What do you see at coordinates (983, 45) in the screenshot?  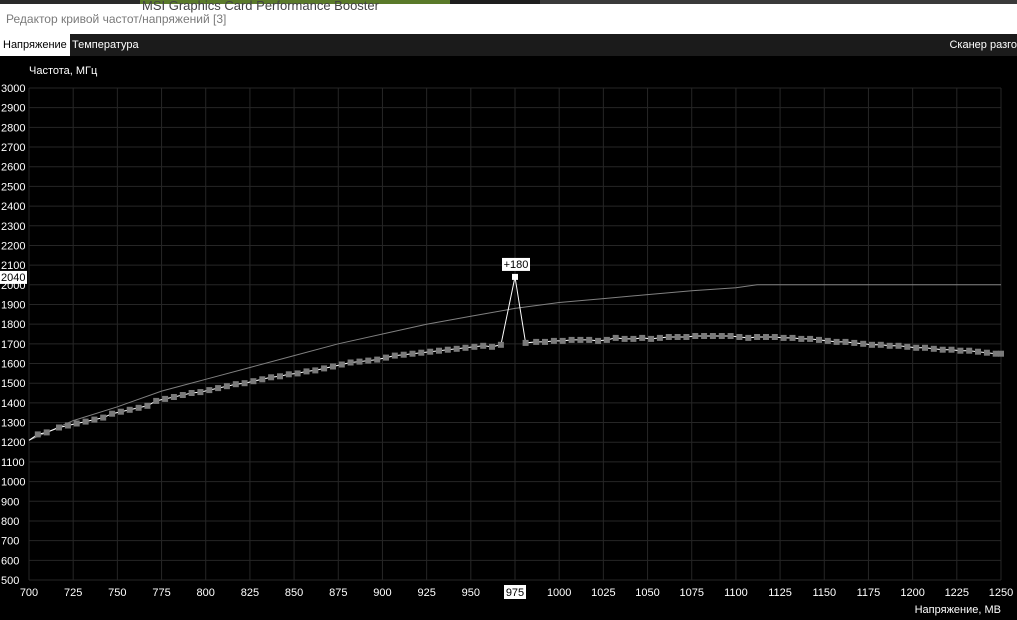 I see `oc-scanner-button: Сканер разго` at bounding box center [983, 45].